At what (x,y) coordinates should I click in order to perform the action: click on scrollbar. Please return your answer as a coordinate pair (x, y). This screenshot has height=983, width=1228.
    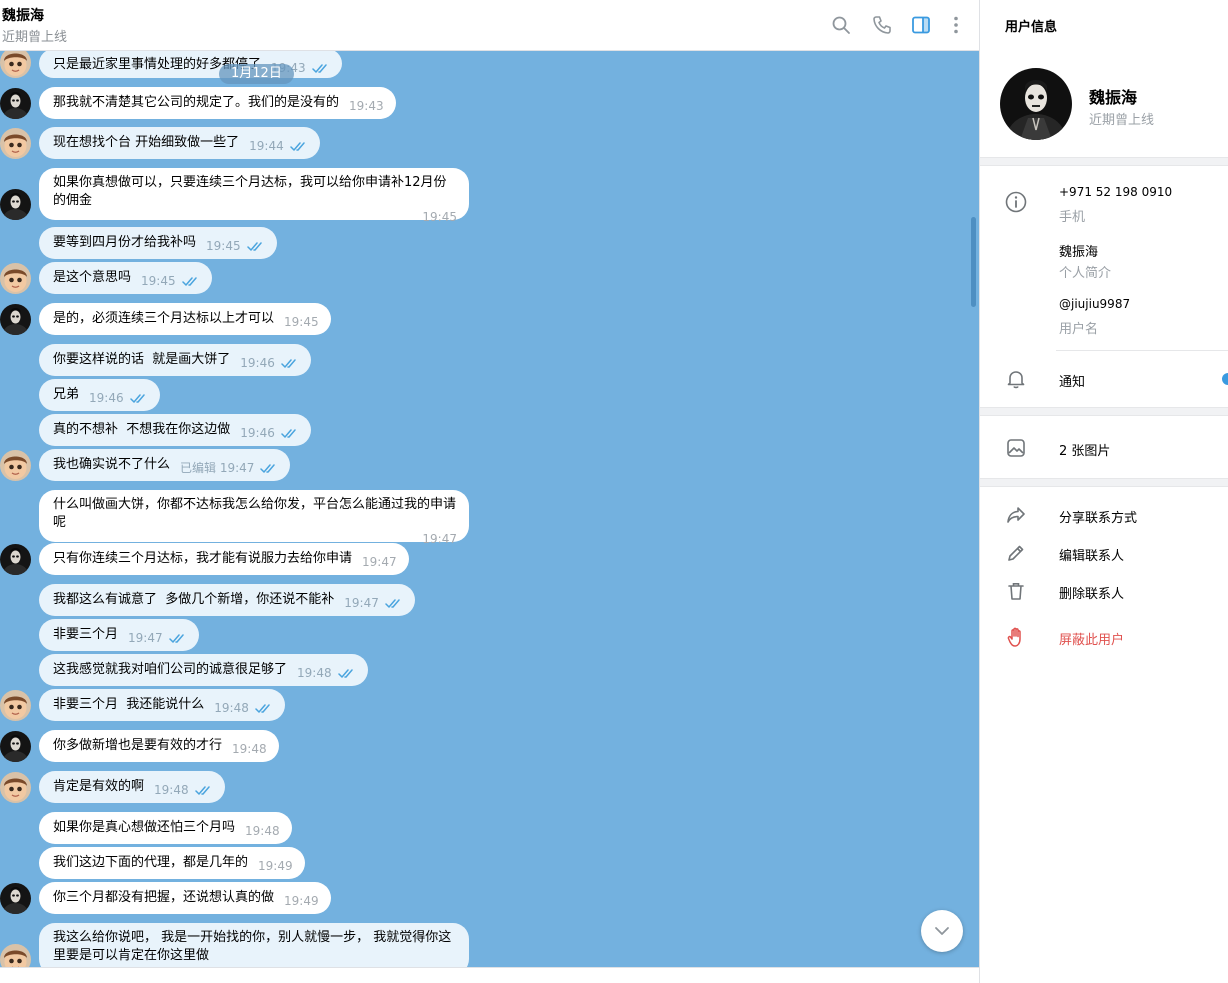
    Looking at the image, I should click on (973, 262).